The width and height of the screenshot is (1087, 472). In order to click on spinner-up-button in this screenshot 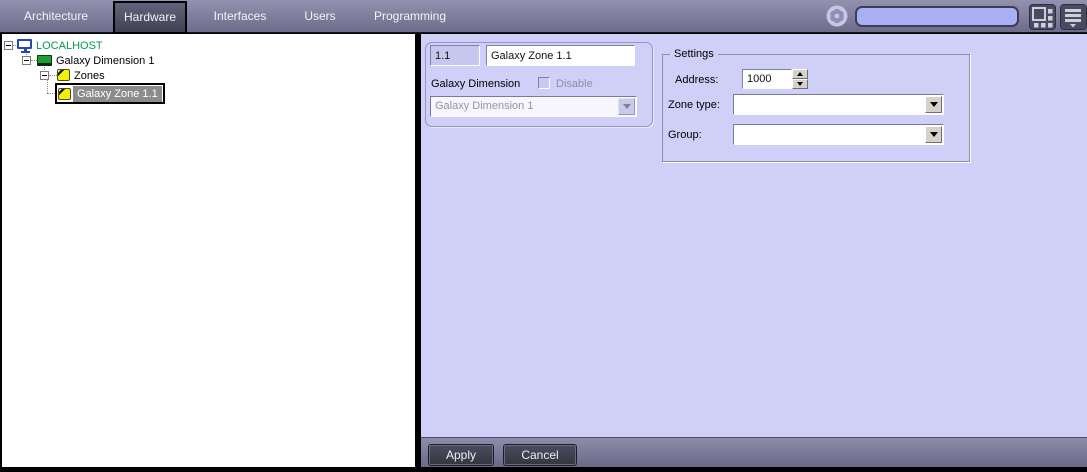, I will do `click(800, 74)`.